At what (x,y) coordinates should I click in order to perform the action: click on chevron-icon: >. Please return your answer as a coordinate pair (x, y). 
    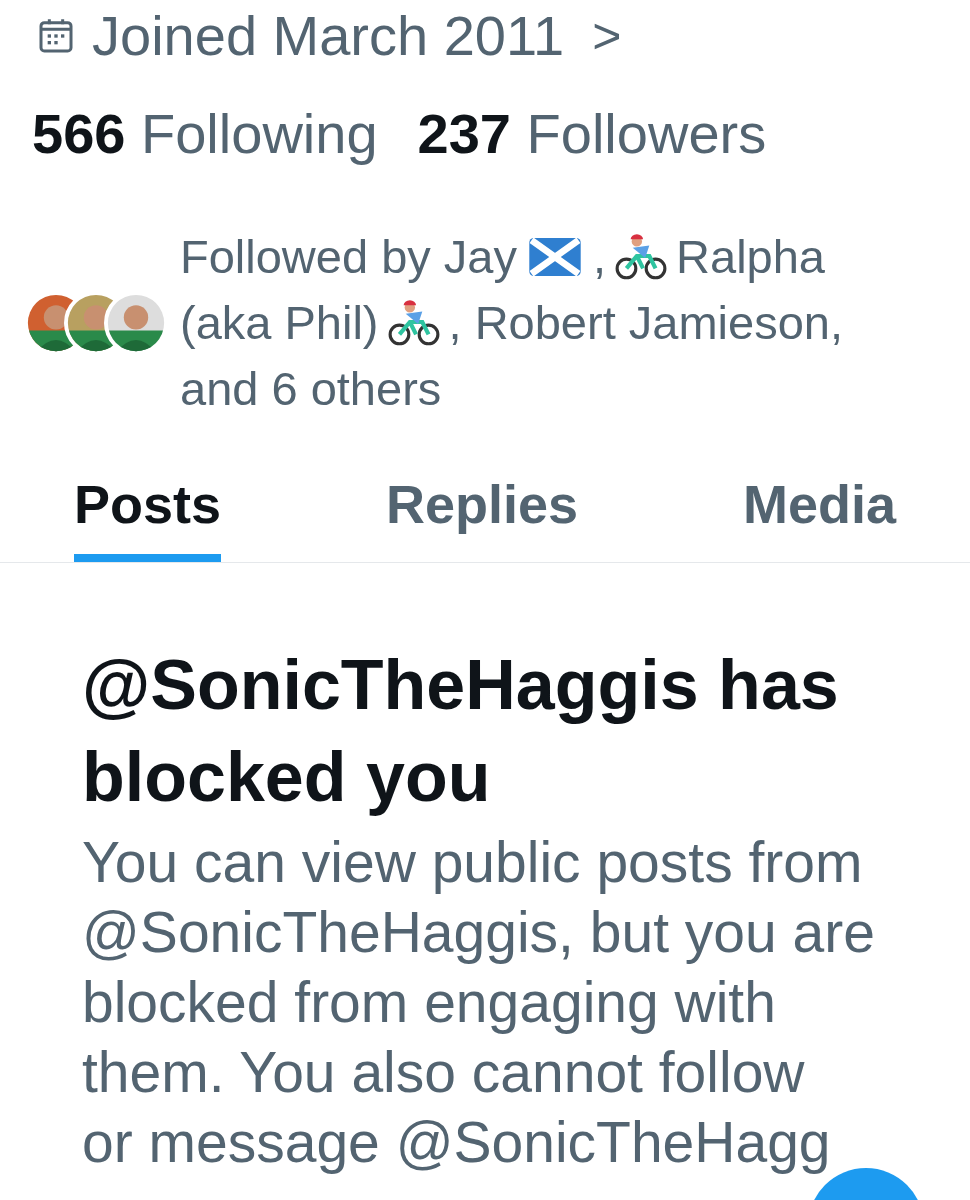
    Looking at the image, I should click on (607, 36).